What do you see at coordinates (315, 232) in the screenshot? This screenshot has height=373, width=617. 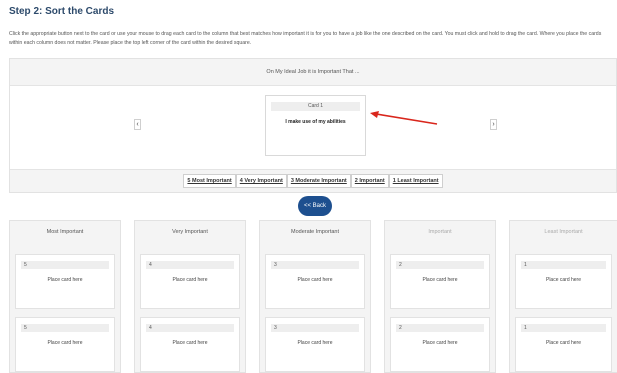 I see `column-header: Moderate Important` at bounding box center [315, 232].